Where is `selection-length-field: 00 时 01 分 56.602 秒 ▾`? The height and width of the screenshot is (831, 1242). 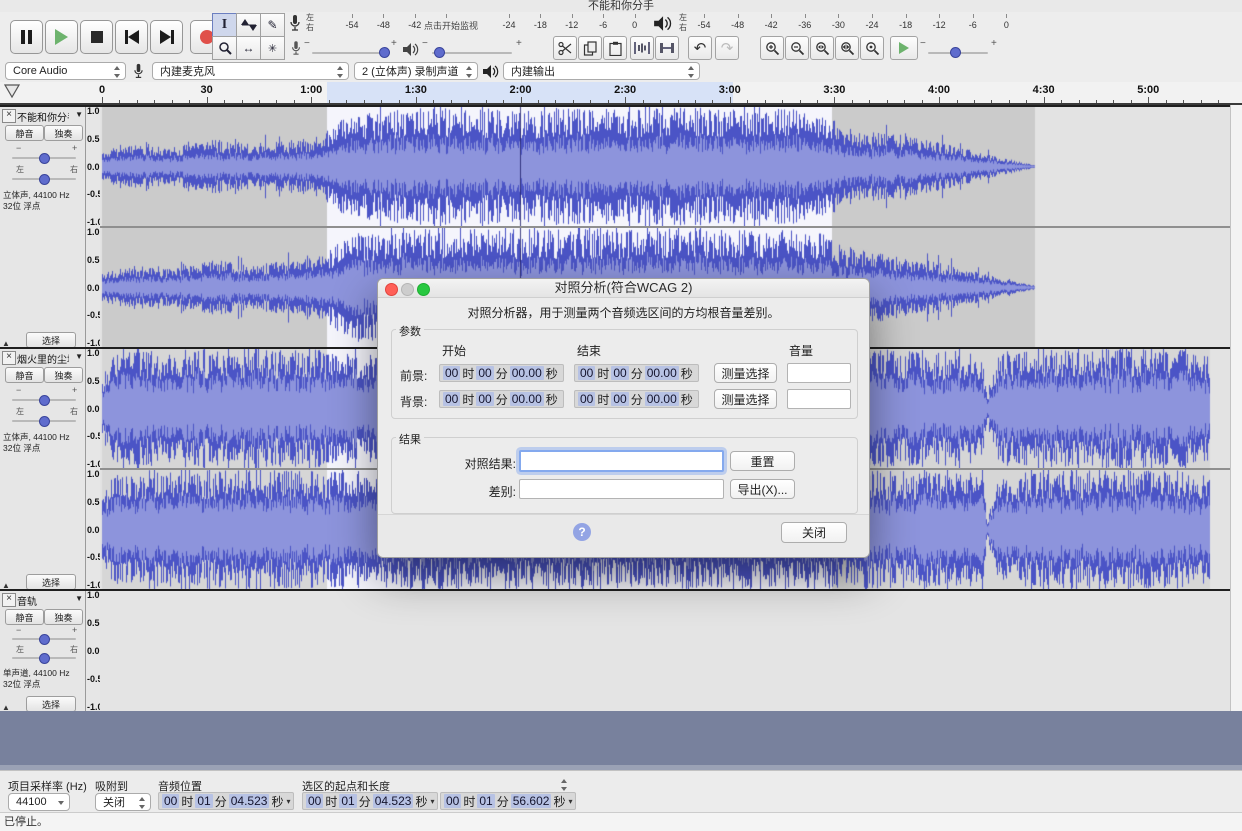 selection-length-field: 00 时 01 分 56.602 秒 ▾ is located at coordinates (508, 801).